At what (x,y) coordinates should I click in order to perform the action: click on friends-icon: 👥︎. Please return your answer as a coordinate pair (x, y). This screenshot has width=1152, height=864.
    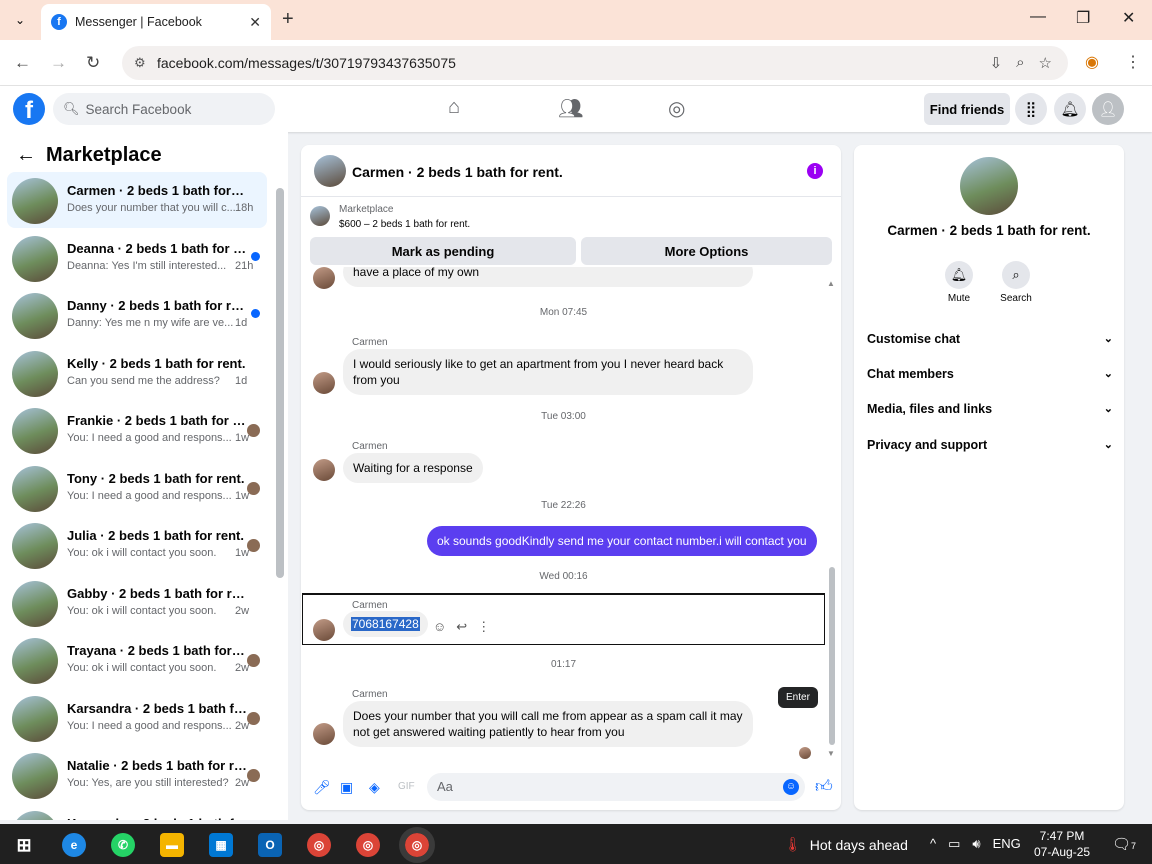
    Looking at the image, I should click on (570, 108).